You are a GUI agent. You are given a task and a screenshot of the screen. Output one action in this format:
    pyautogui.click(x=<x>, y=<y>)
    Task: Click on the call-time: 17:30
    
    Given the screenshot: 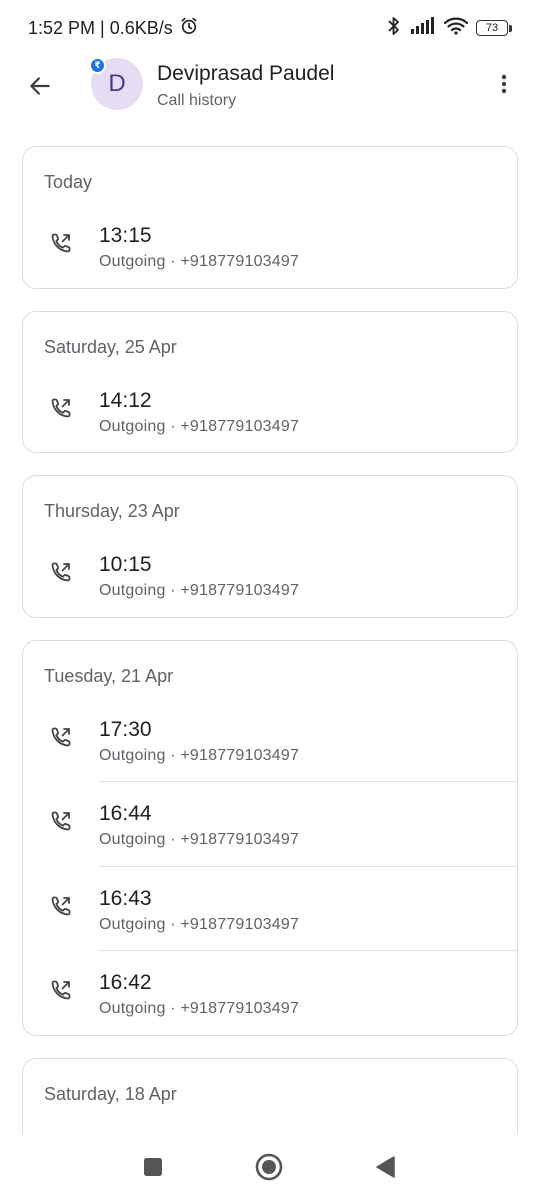 What is the action you would take?
    pyautogui.click(x=125, y=729)
    